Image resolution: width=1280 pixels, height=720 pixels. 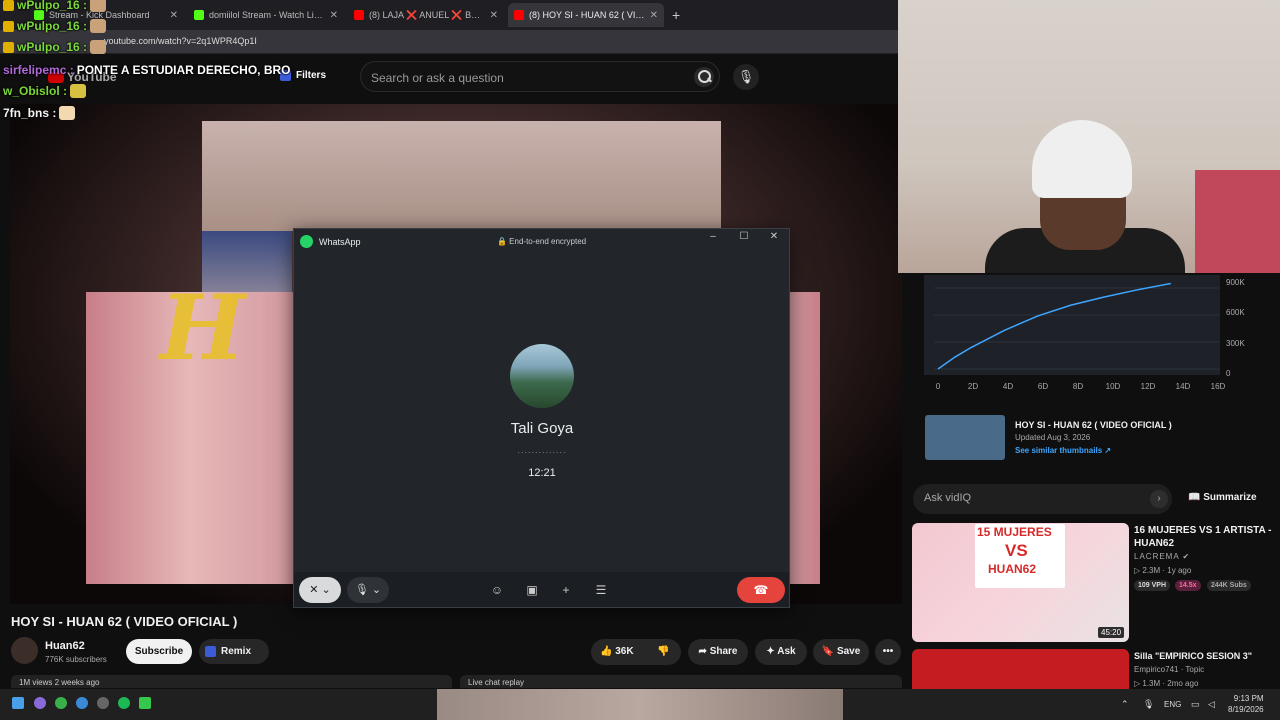 What do you see at coordinates (1235, 282) in the screenshot?
I see `y-tick-label: 900K` at bounding box center [1235, 282].